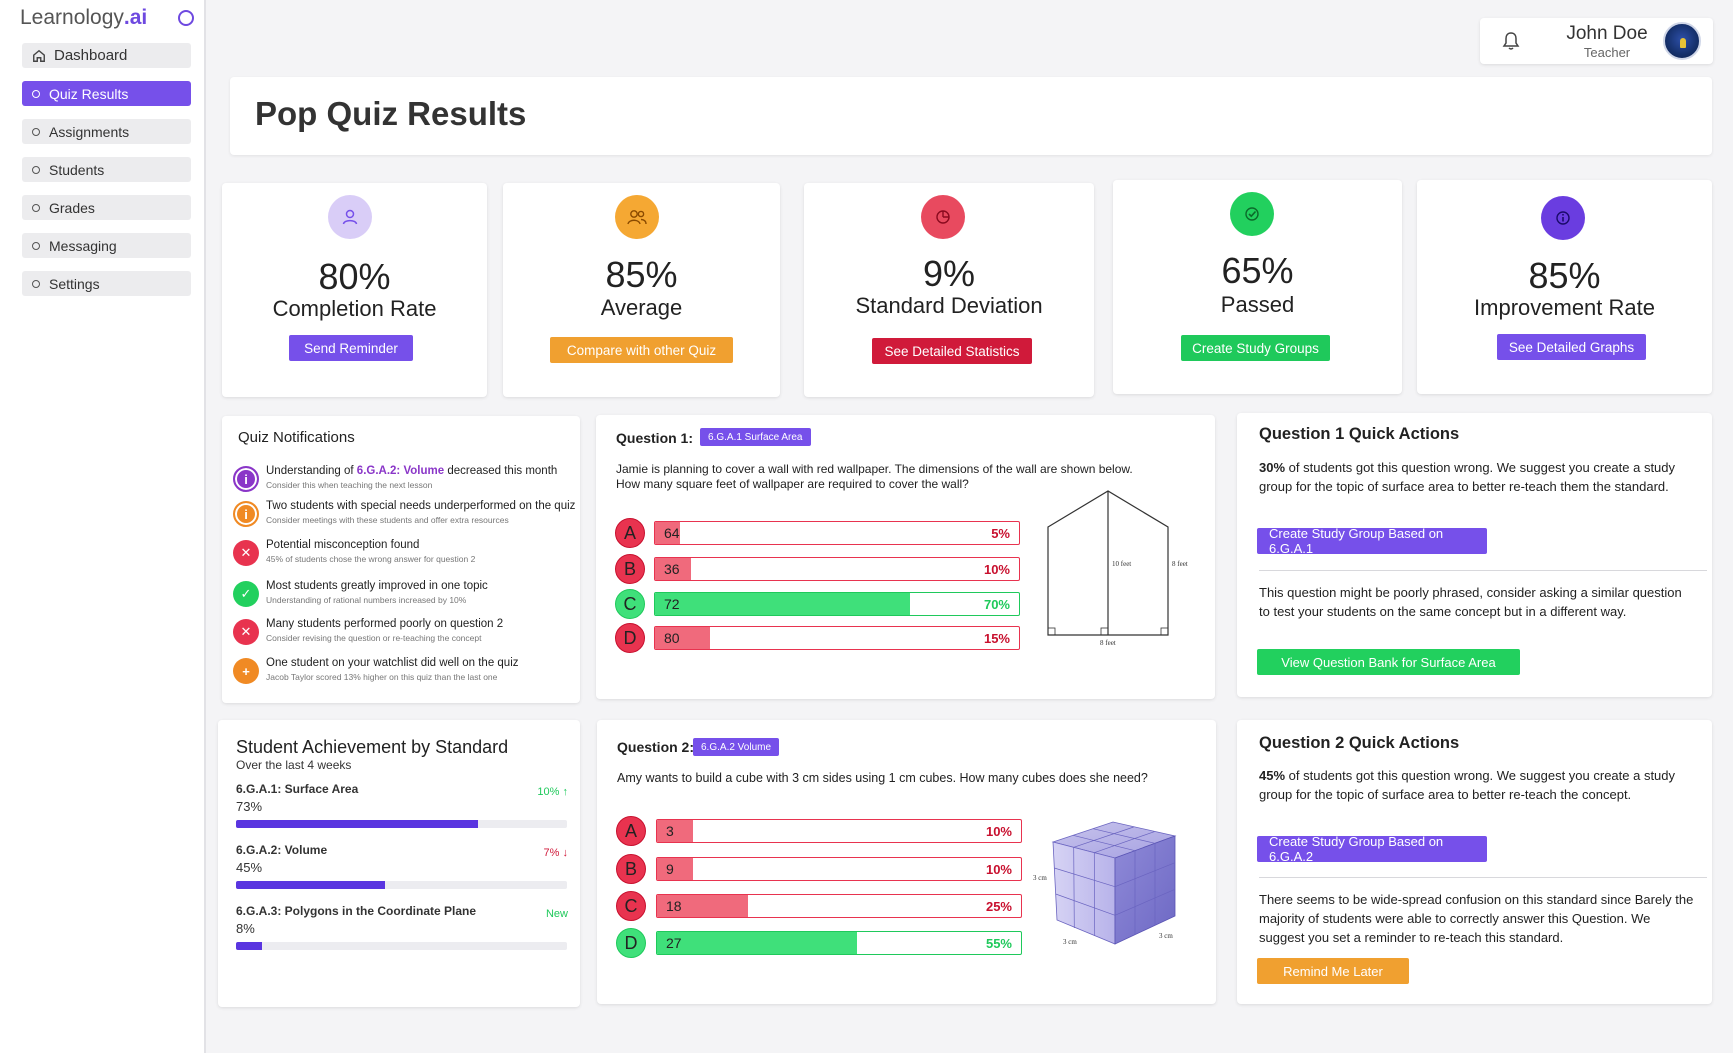  I want to click on answer-percent: 10%, so click(998, 869).